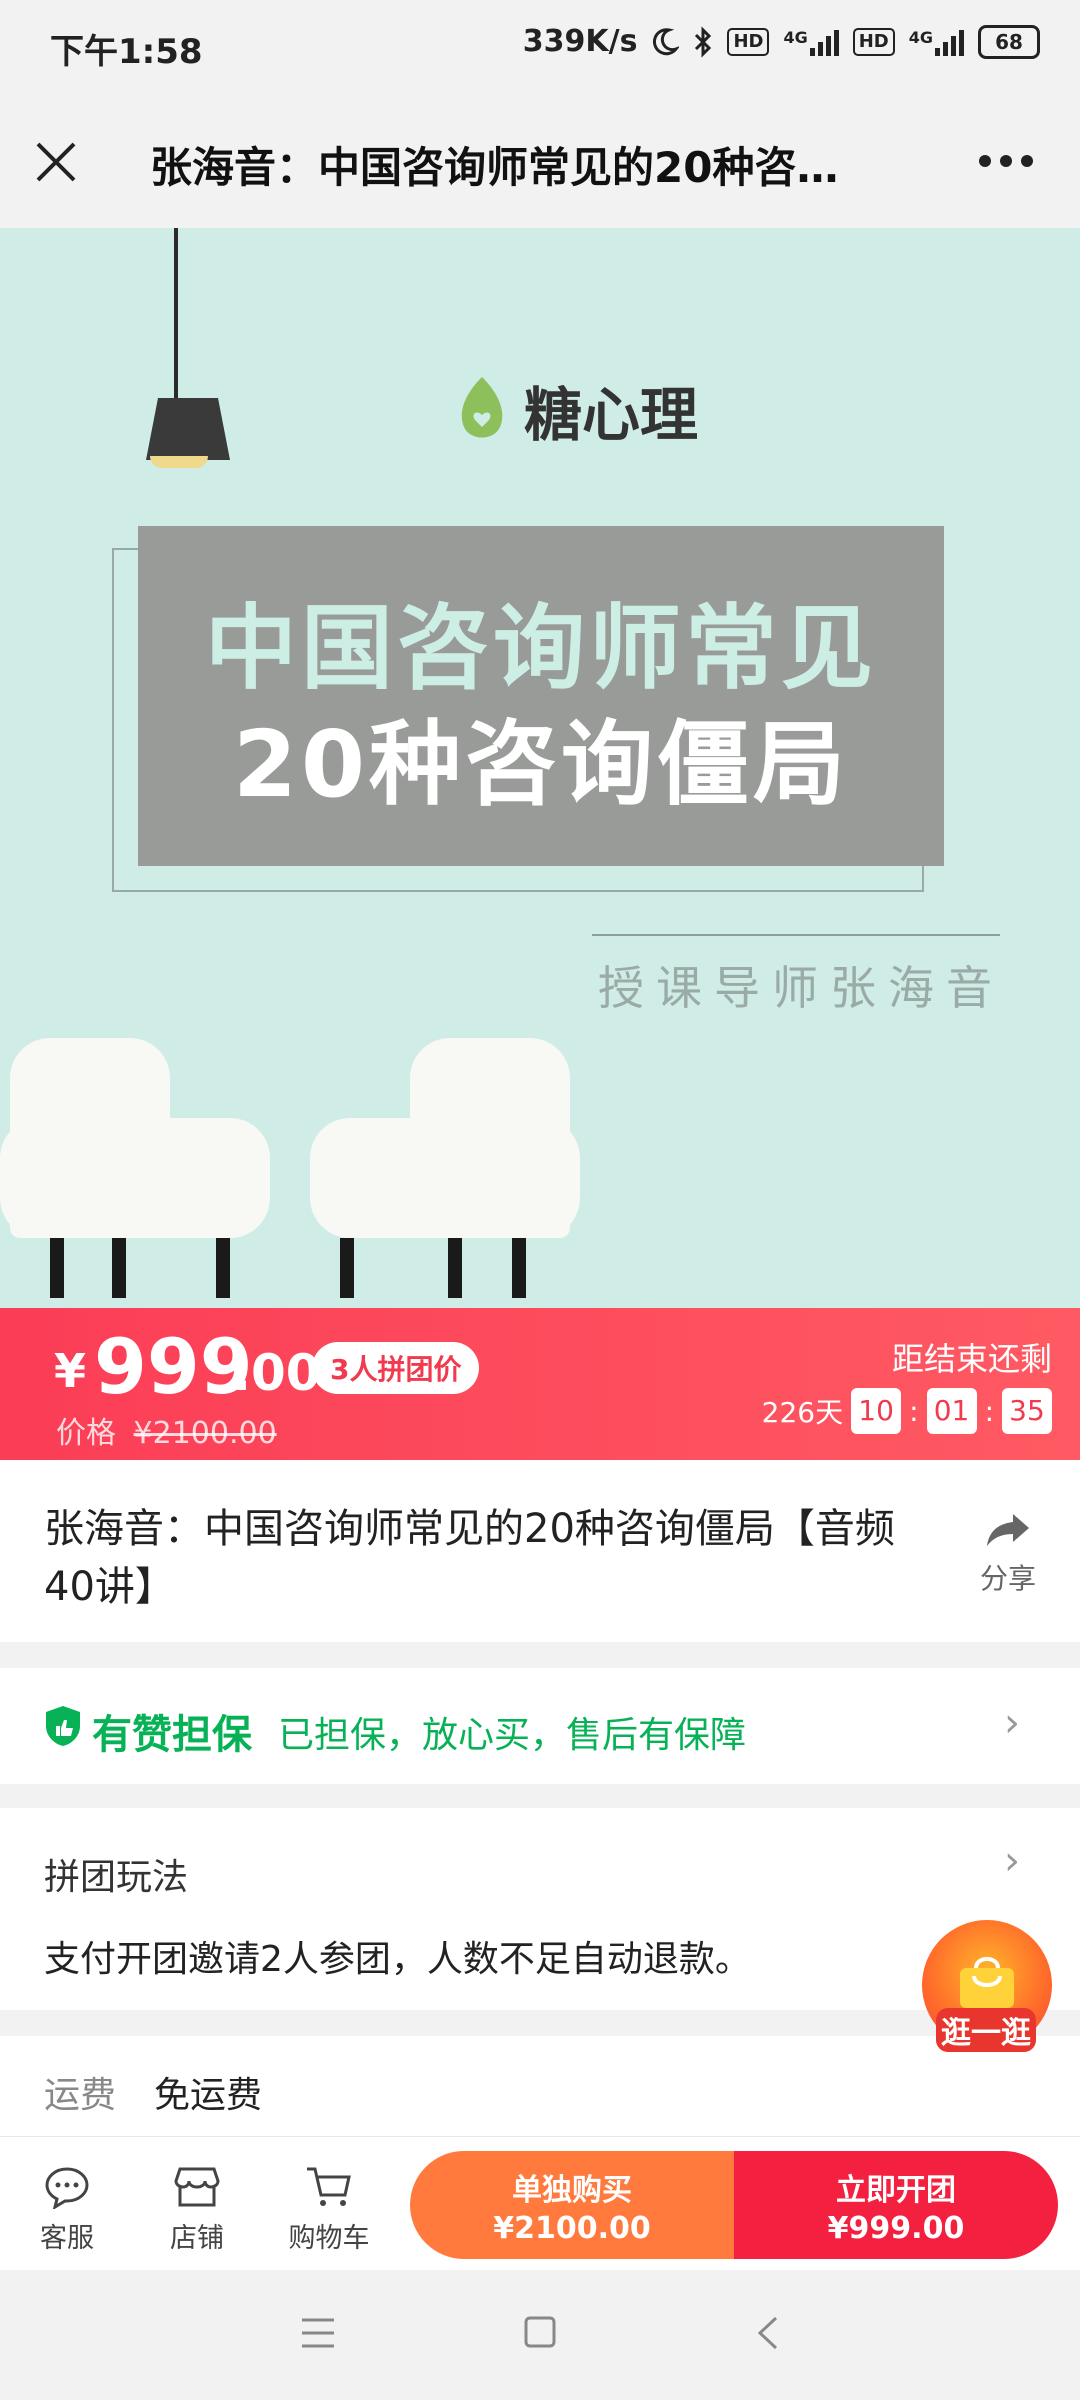 The width and height of the screenshot is (1080, 2400). What do you see at coordinates (666, 41) in the screenshot?
I see `moon-icon` at bounding box center [666, 41].